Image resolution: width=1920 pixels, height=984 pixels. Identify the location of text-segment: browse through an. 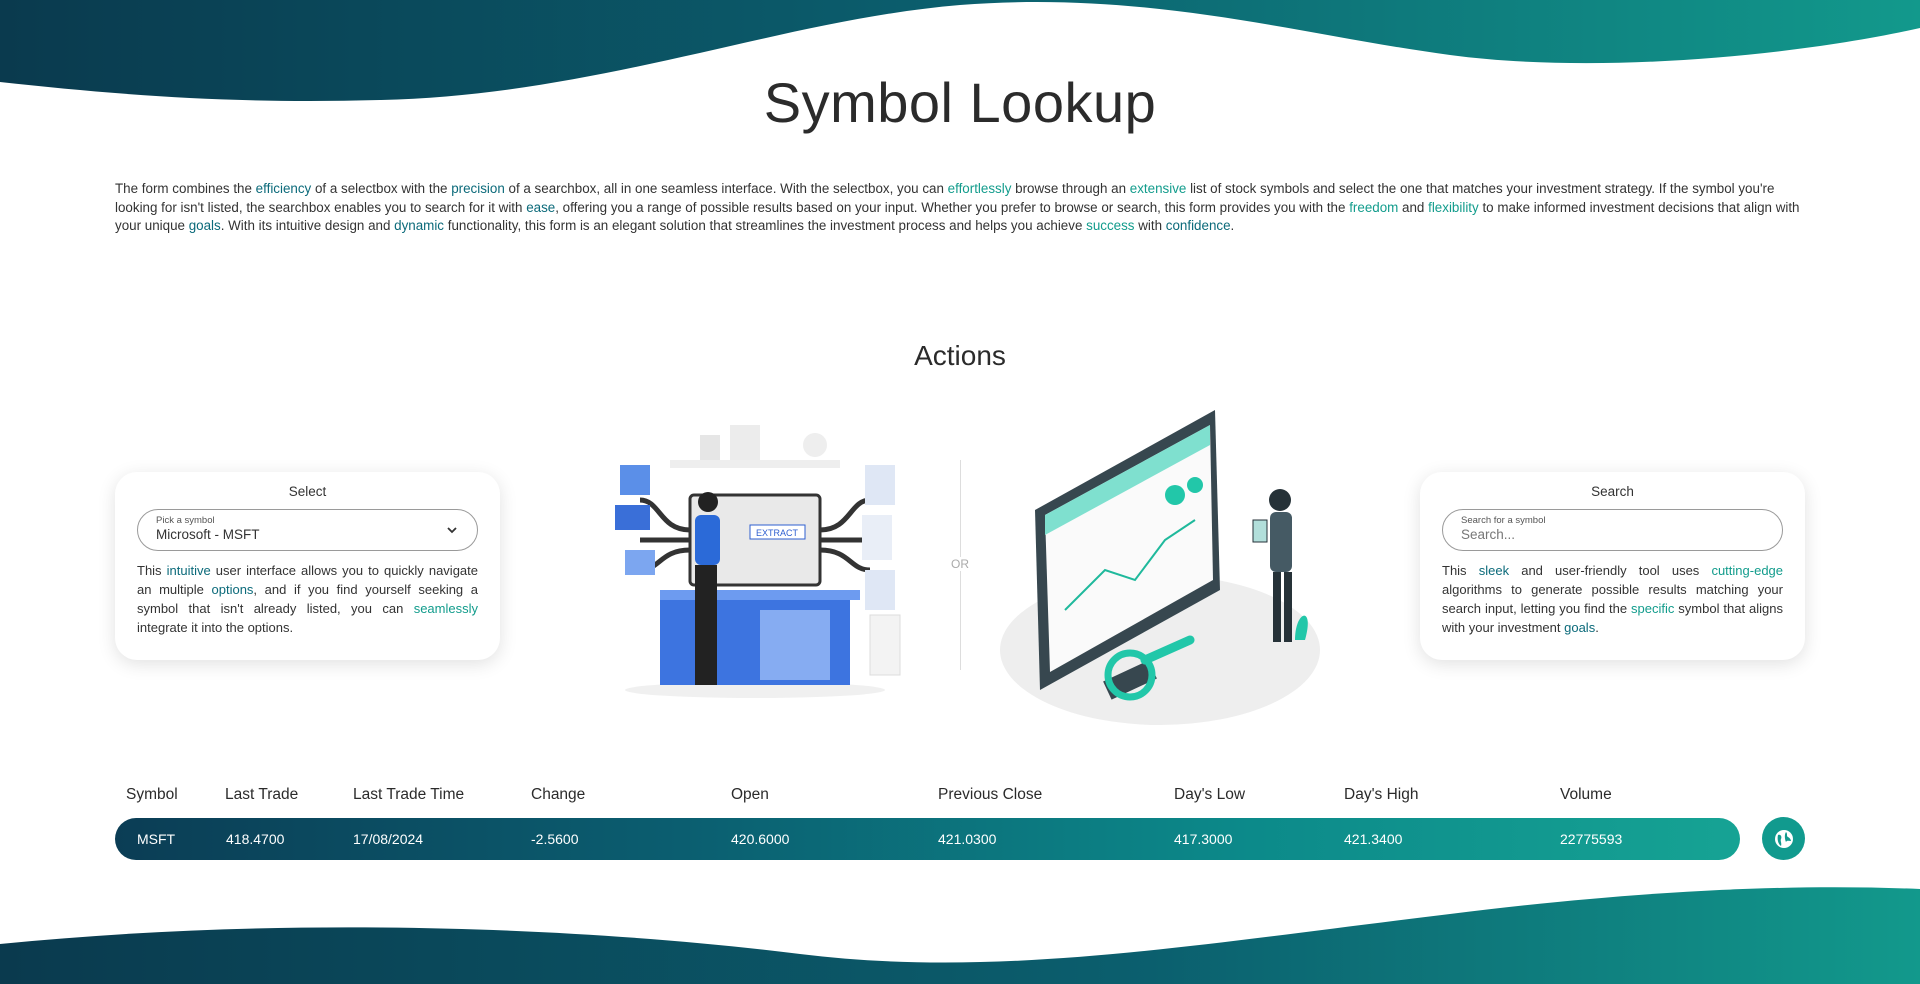
(1070, 188).